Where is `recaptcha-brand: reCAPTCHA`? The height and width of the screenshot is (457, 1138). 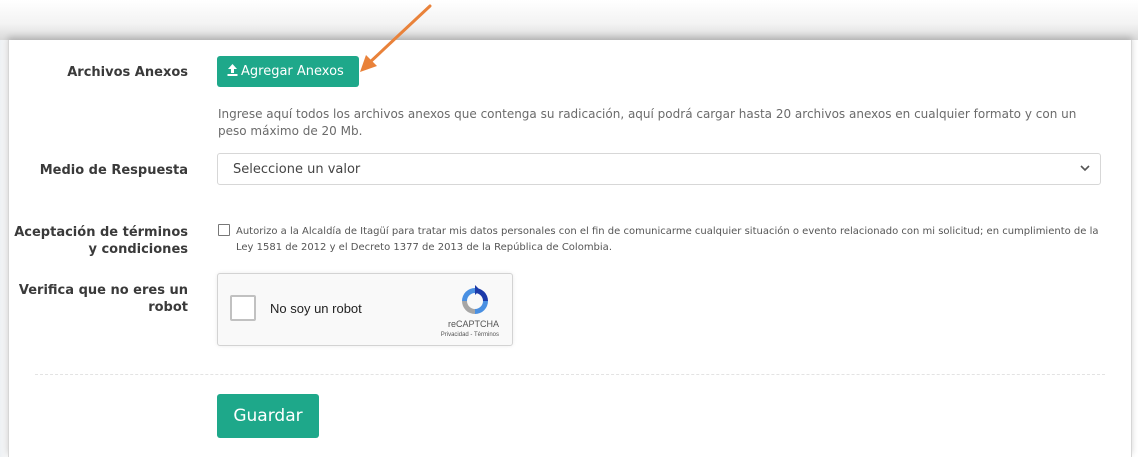 recaptcha-brand: reCAPTCHA is located at coordinates (473, 324).